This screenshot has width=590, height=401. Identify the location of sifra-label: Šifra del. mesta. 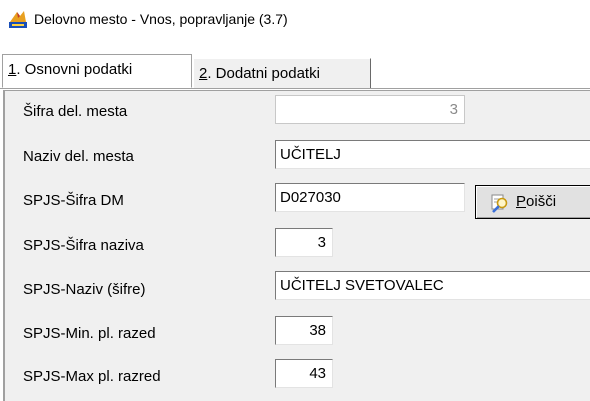
(75, 111).